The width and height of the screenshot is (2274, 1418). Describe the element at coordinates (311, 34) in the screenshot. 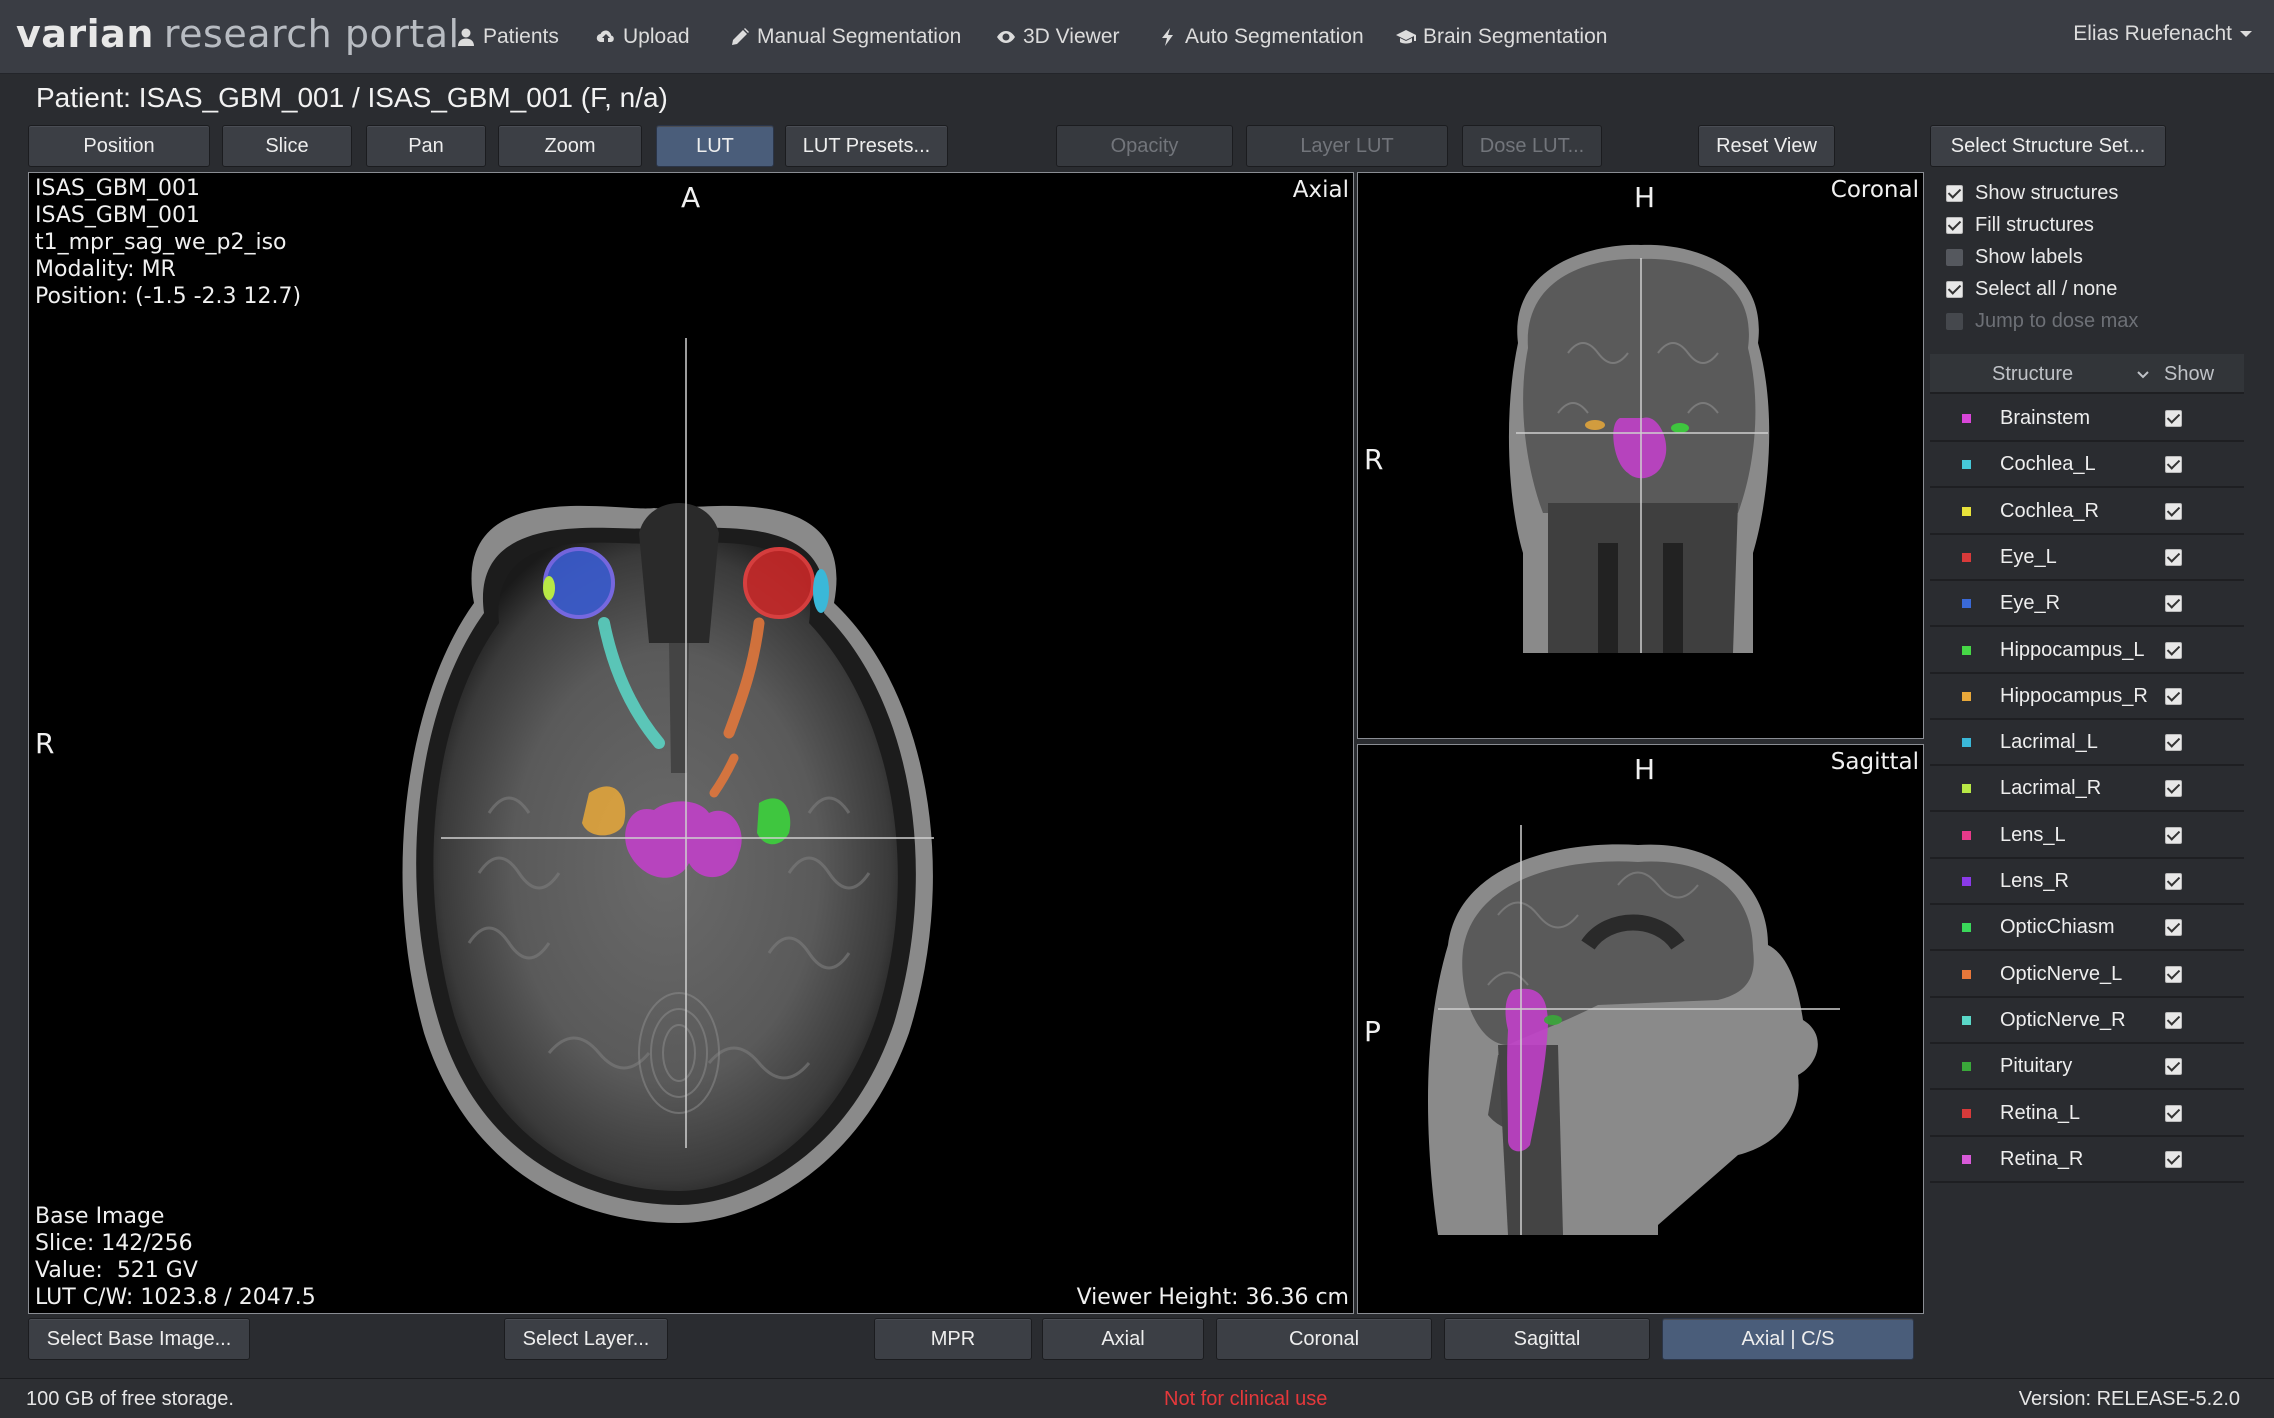

I see `brand-subtitle: research portal` at that location.